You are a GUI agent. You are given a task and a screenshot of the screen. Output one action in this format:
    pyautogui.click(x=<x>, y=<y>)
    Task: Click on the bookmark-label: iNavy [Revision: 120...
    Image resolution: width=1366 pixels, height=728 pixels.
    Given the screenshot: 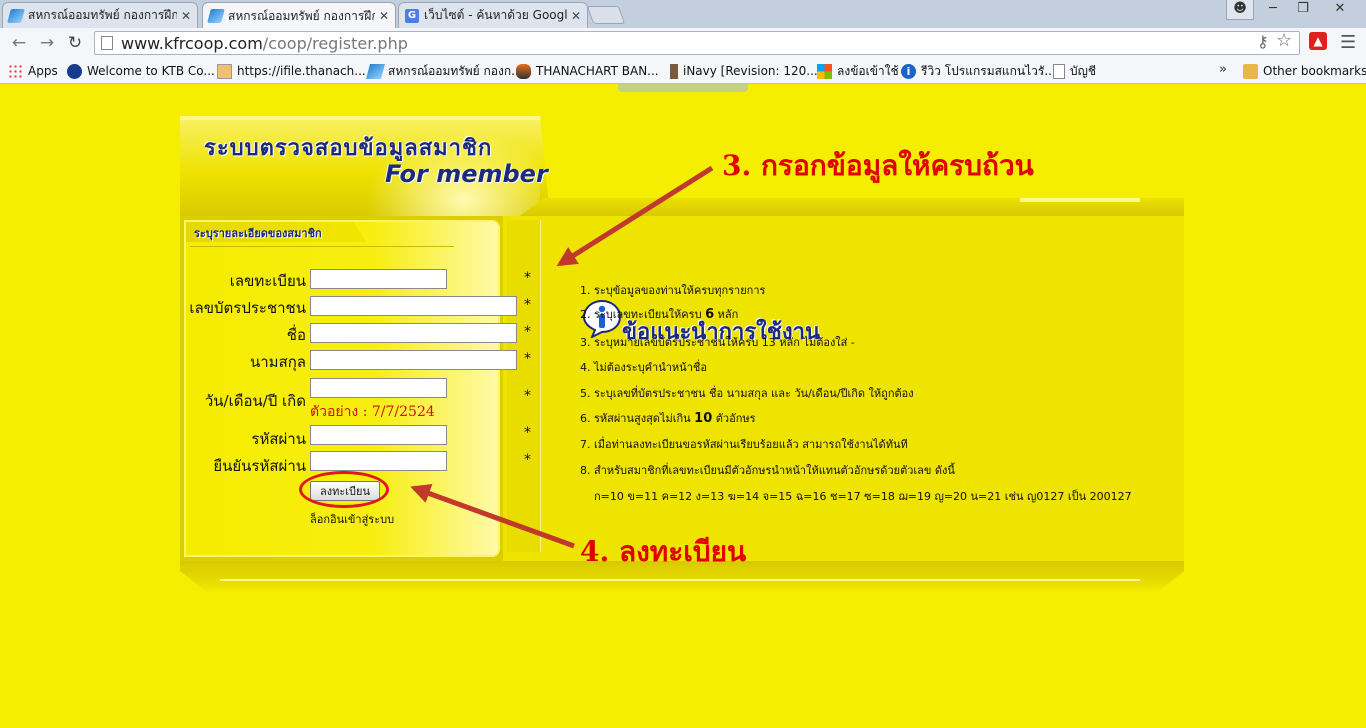 What is the action you would take?
    pyautogui.click(x=750, y=71)
    